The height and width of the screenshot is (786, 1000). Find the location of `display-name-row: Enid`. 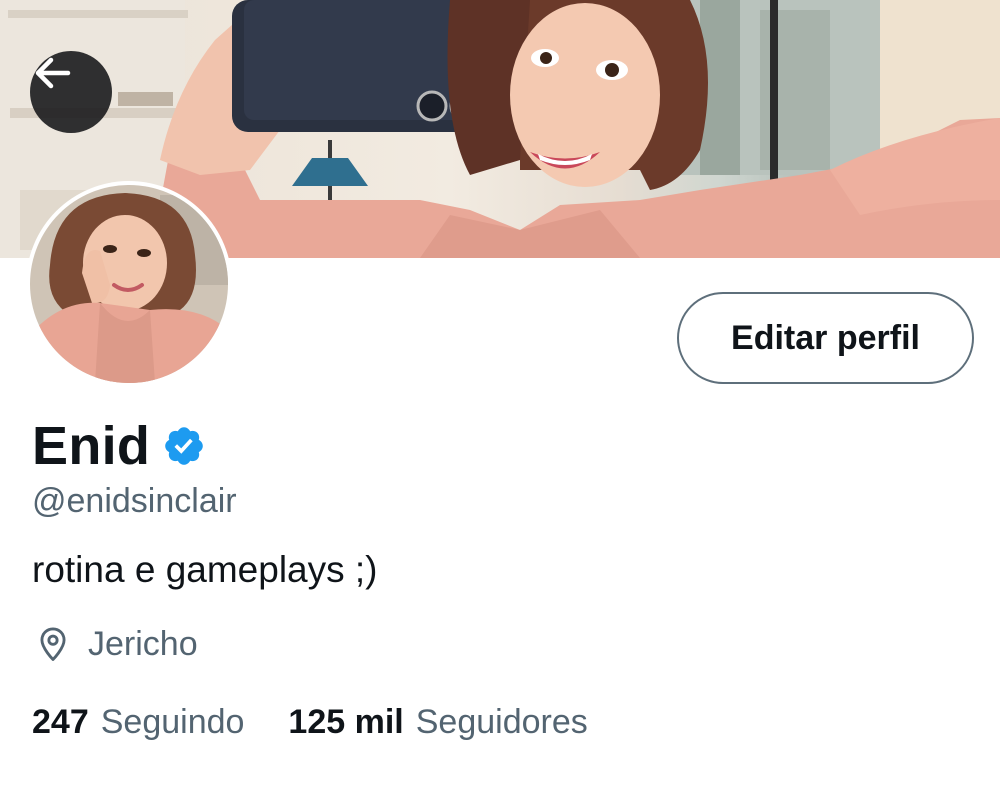

display-name-row: Enid is located at coordinates (119, 446).